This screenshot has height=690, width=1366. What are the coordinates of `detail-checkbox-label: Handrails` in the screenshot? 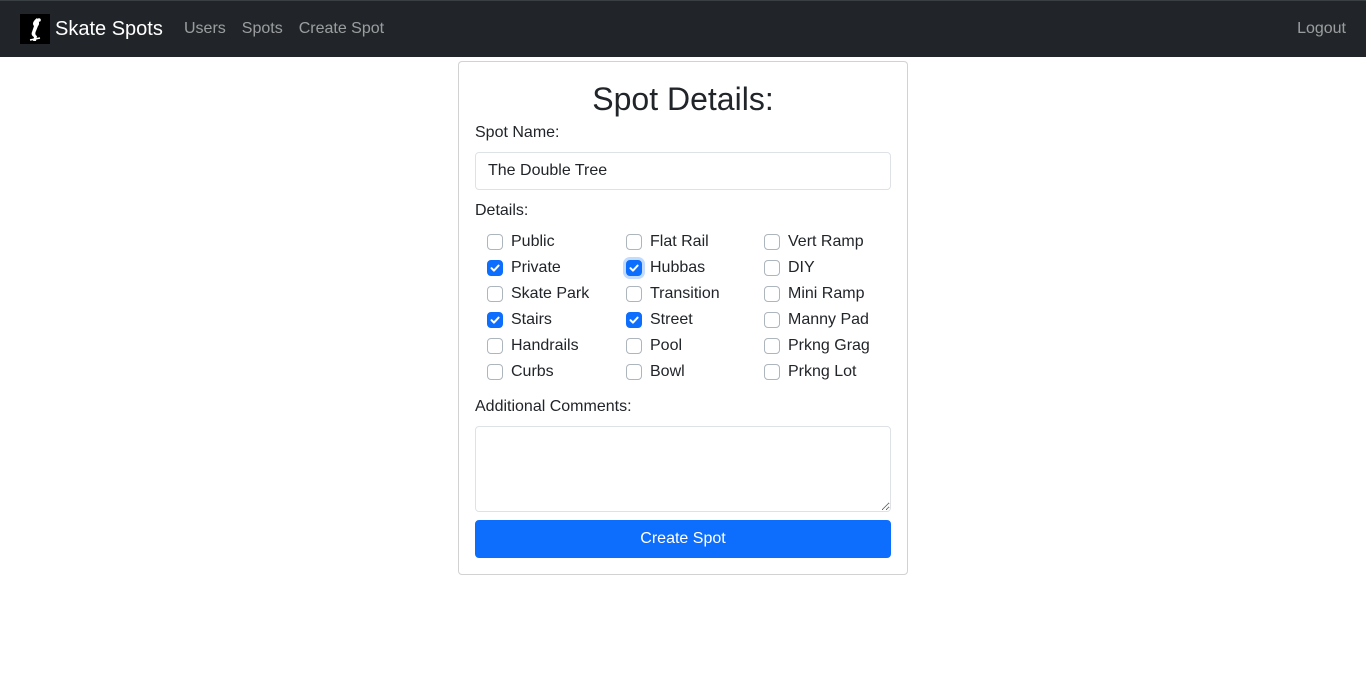 It's located at (545, 345).